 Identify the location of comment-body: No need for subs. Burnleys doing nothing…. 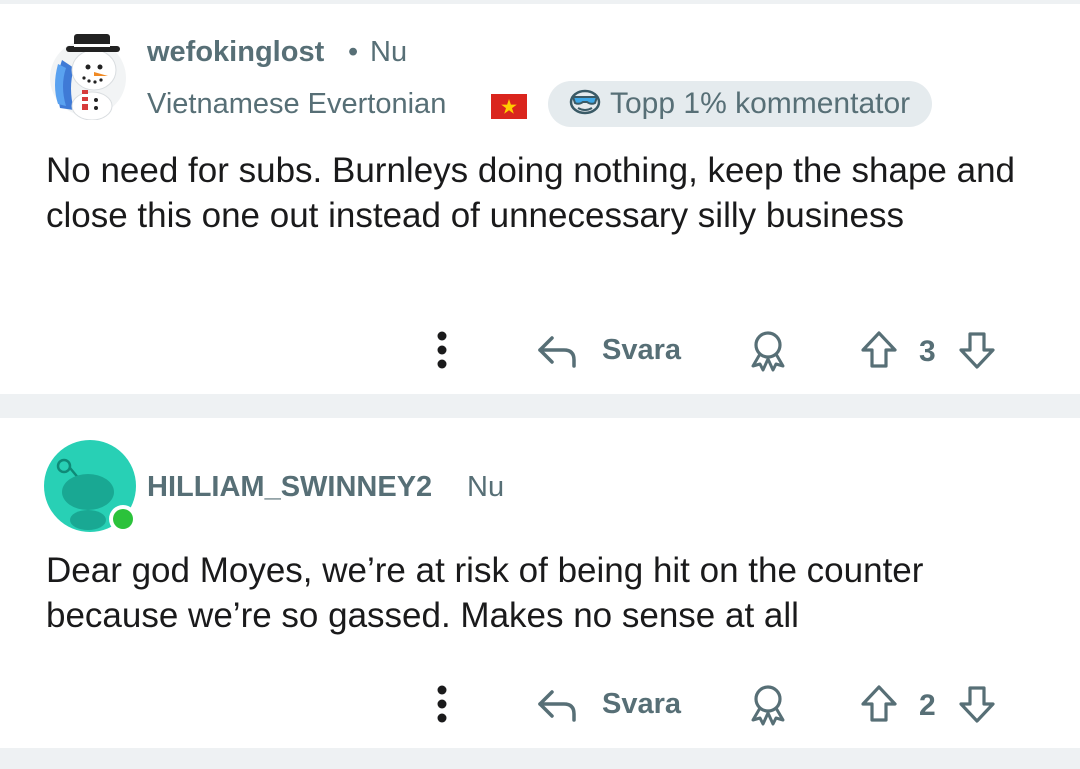
(531, 193).